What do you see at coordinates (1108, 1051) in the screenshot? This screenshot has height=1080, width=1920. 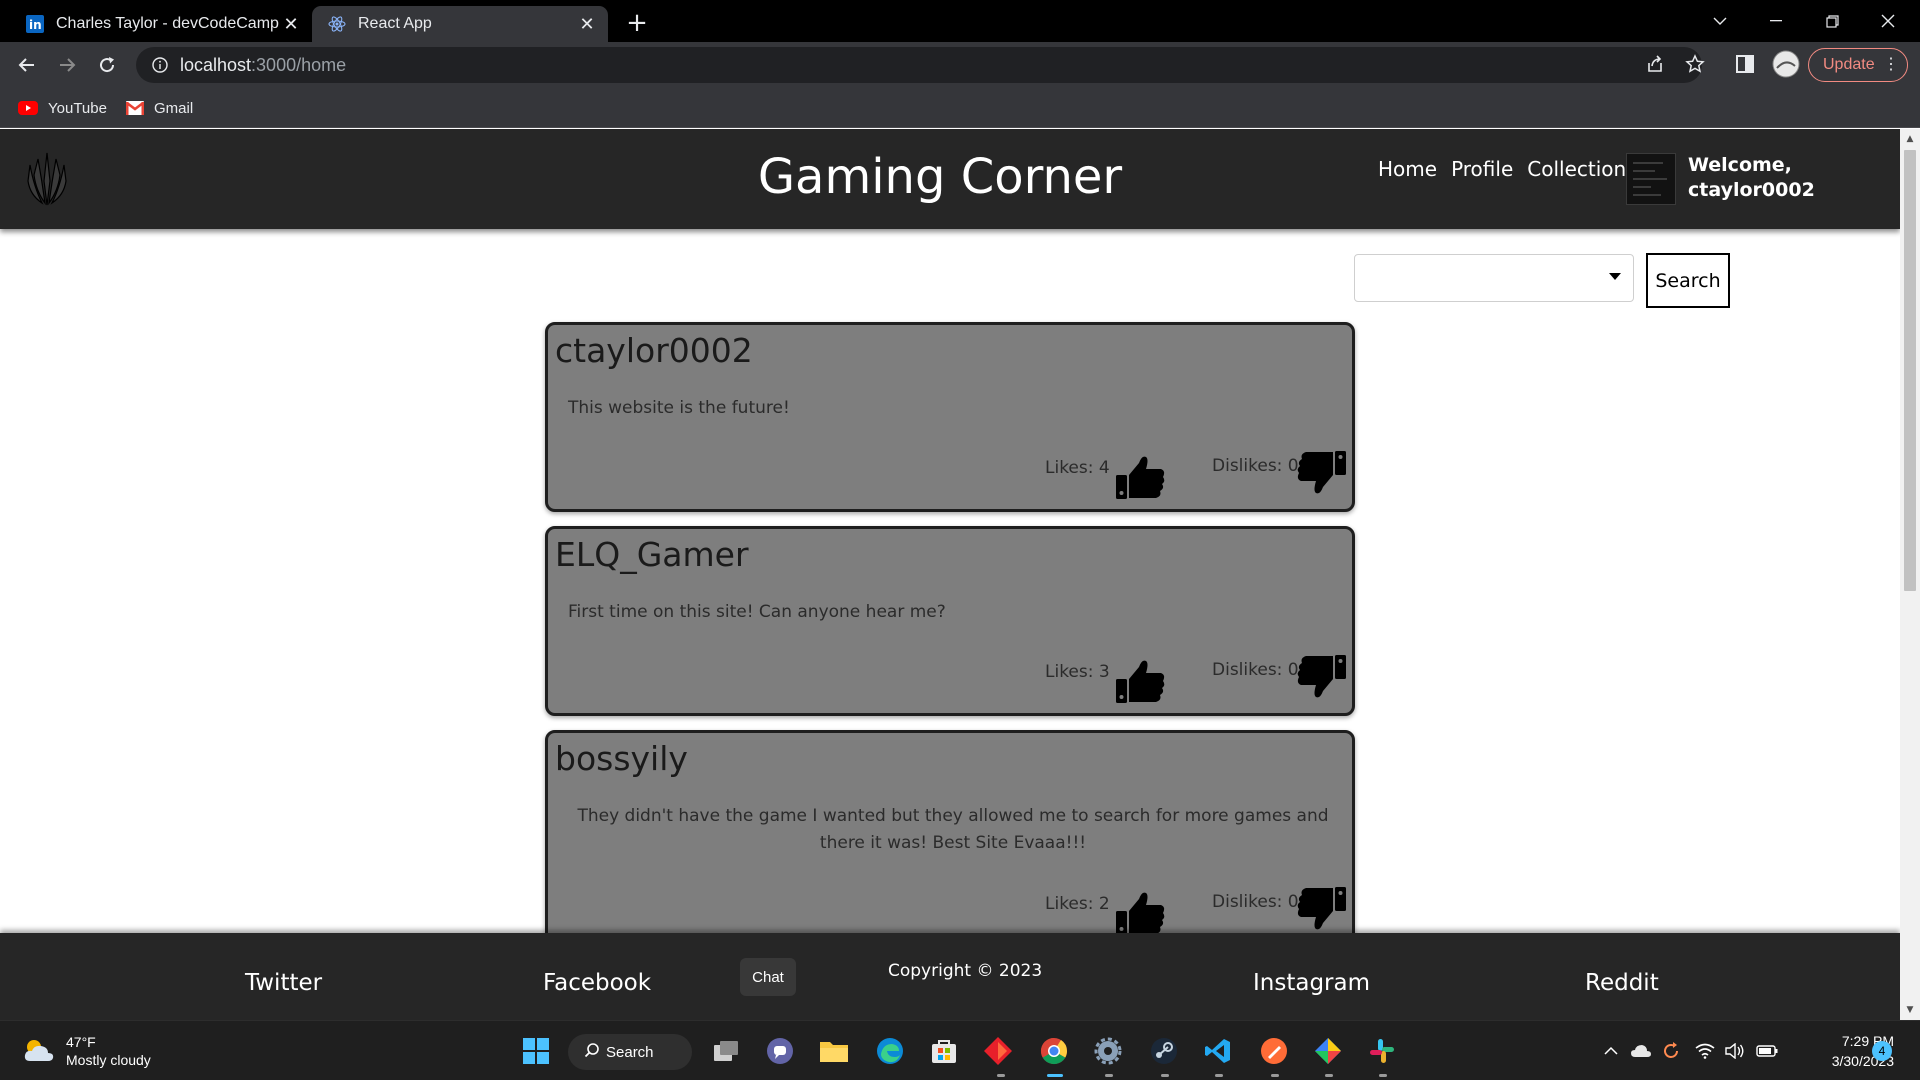 I see `settings-gear-icon` at bounding box center [1108, 1051].